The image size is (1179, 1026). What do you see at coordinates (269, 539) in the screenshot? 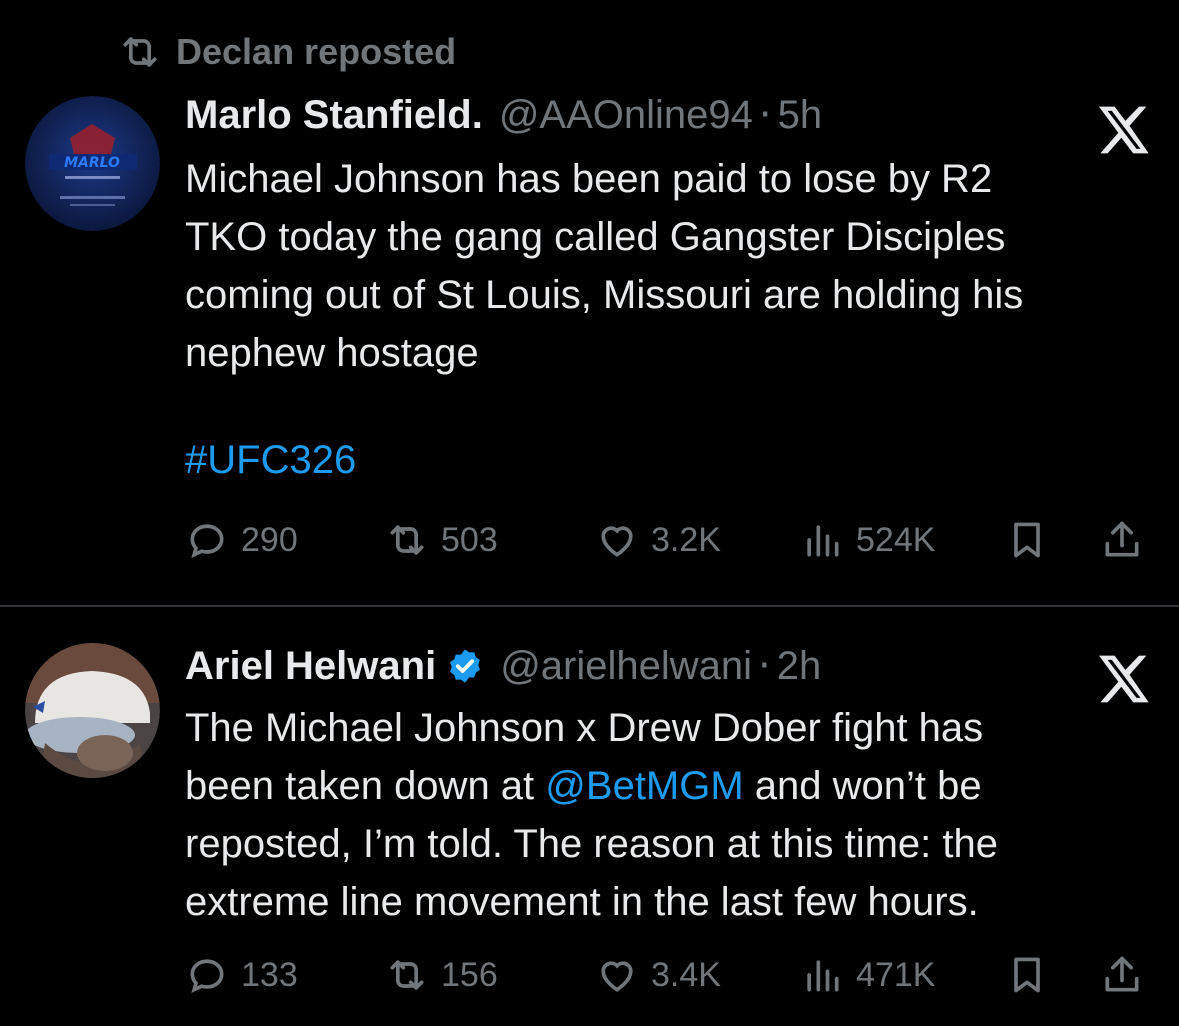
I see `reply-count: 290` at bounding box center [269, 539].